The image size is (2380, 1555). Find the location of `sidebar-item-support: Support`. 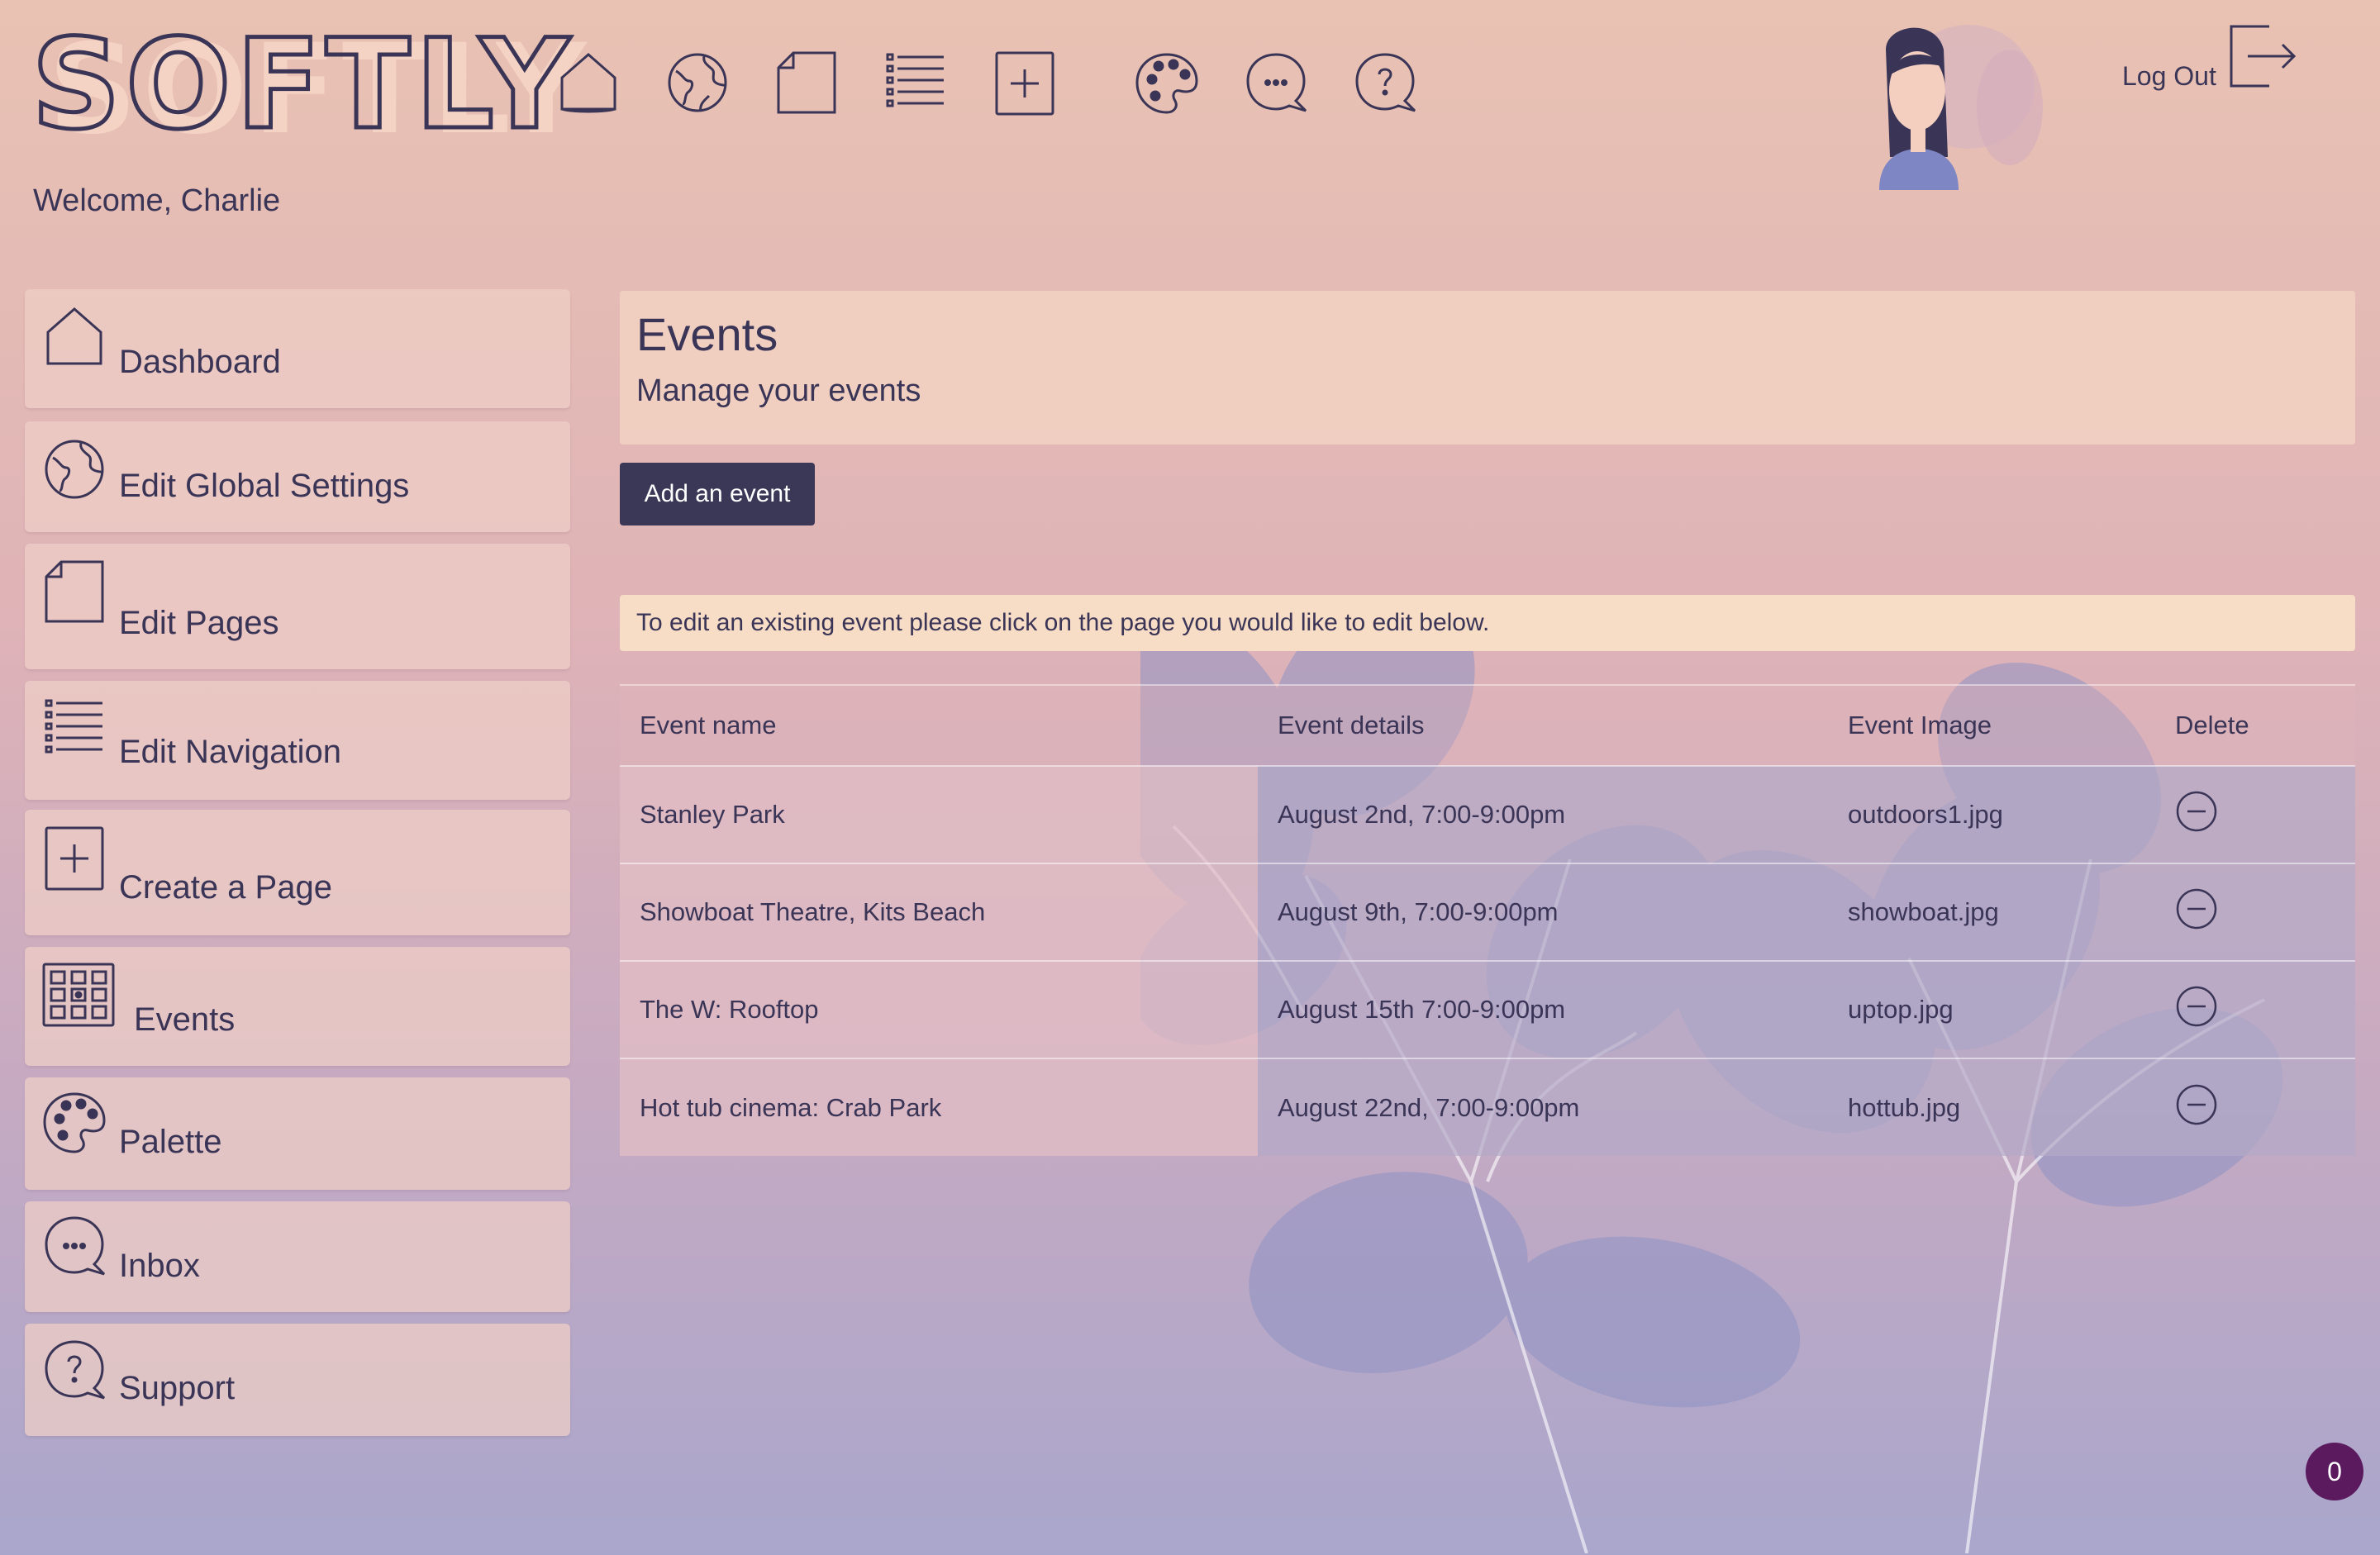

sidebar-item-support: Support is located at coordinates (297, 1380).